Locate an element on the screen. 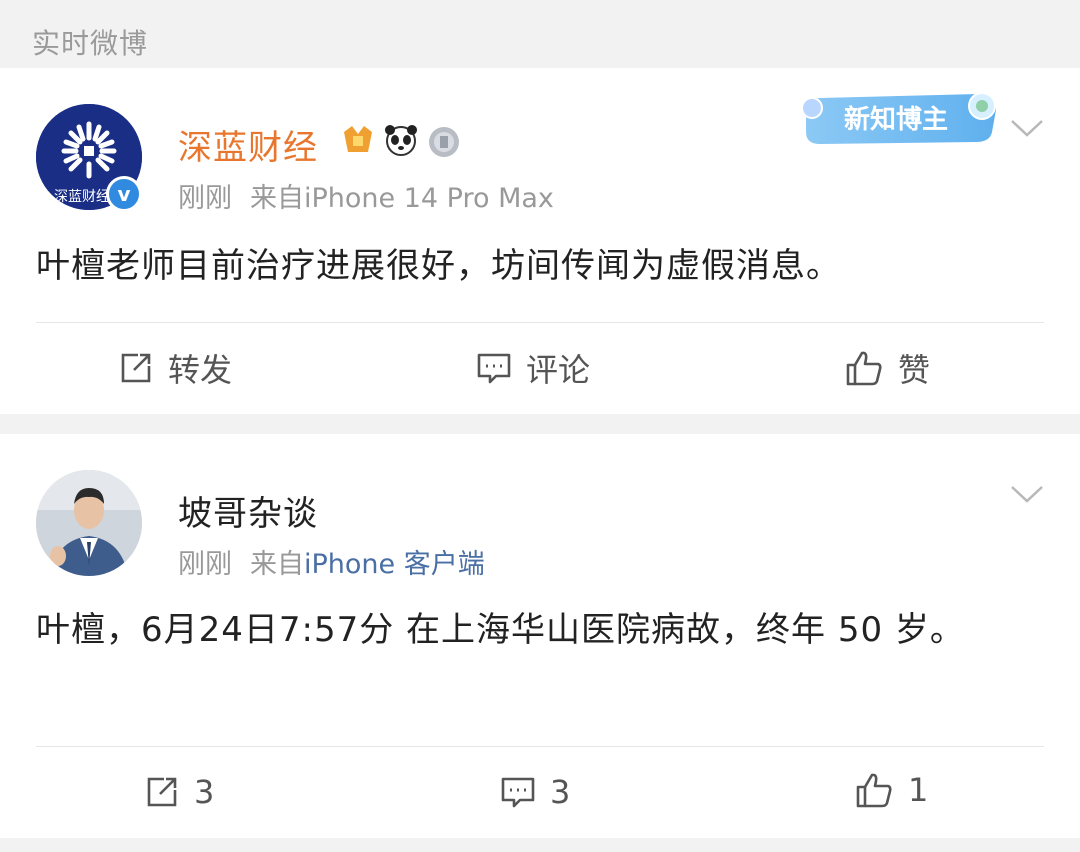 This screenshot has width=1080, height=852. like-button: 赞 is located at coordinates (887, 368).